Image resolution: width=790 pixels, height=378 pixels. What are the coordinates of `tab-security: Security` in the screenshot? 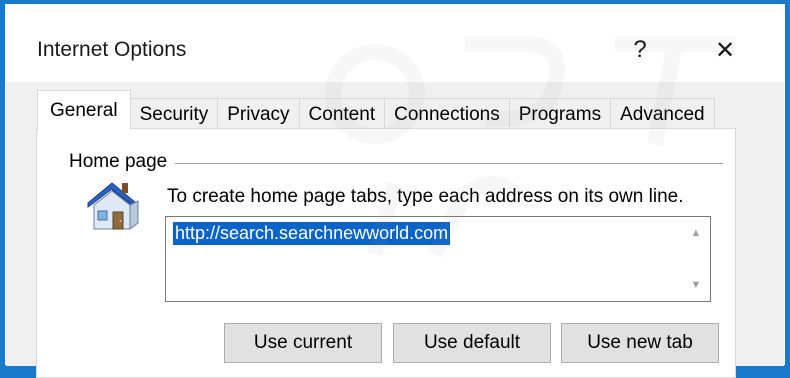 It's located at (174, 114).